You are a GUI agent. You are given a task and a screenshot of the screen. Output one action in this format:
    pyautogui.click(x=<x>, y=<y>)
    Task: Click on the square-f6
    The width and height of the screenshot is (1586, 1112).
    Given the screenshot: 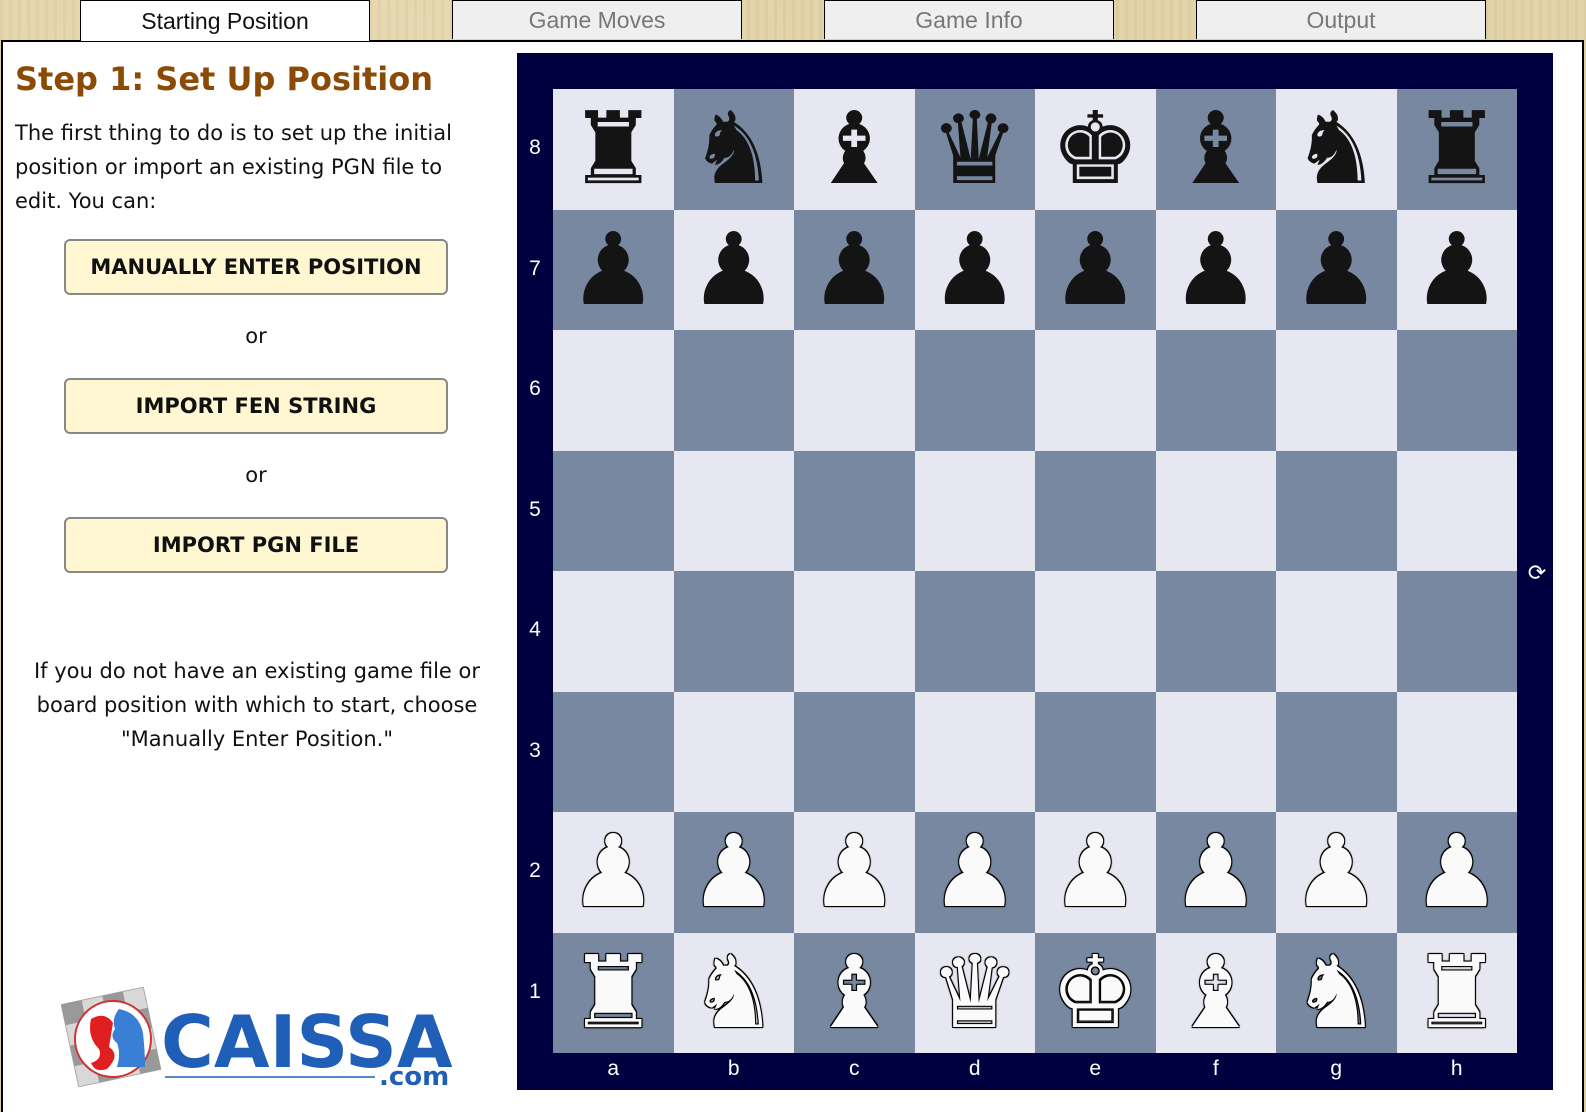 What is the action you would take?
    pyautogui.click(x=1215, y=390)
    